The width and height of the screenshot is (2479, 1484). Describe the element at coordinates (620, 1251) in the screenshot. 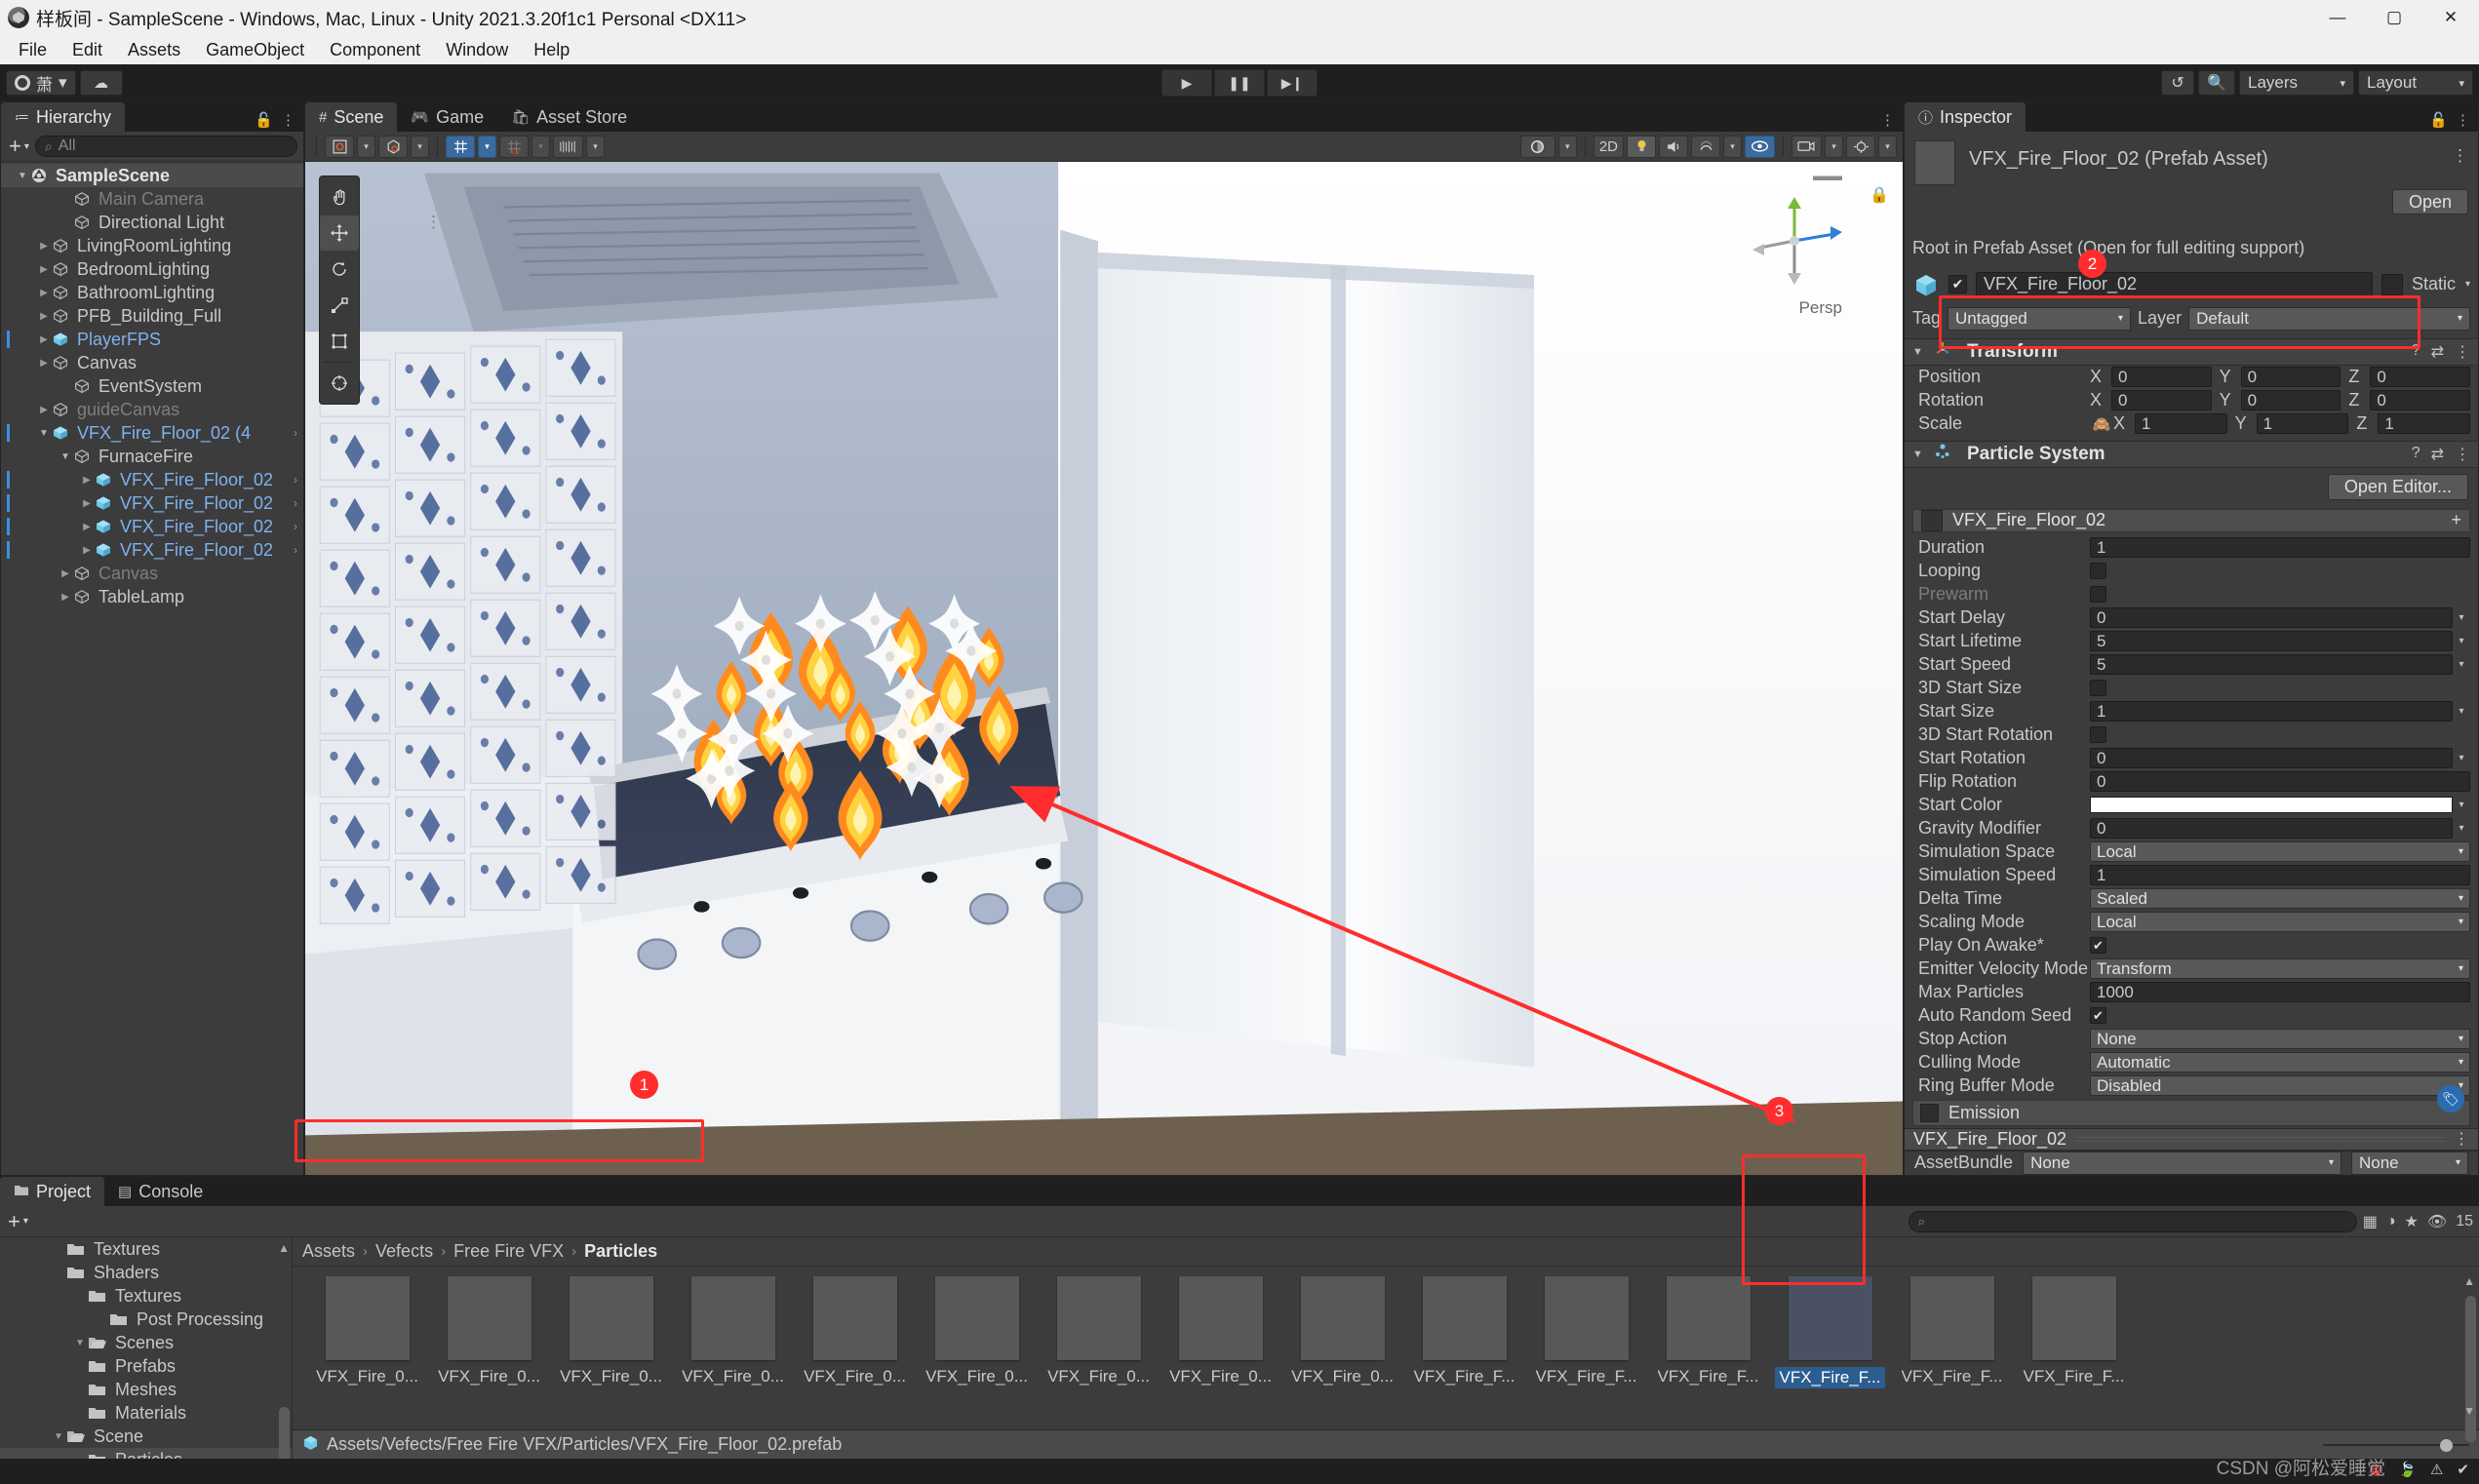

I see `breadcrumb-item-particles: Particles` at that location.